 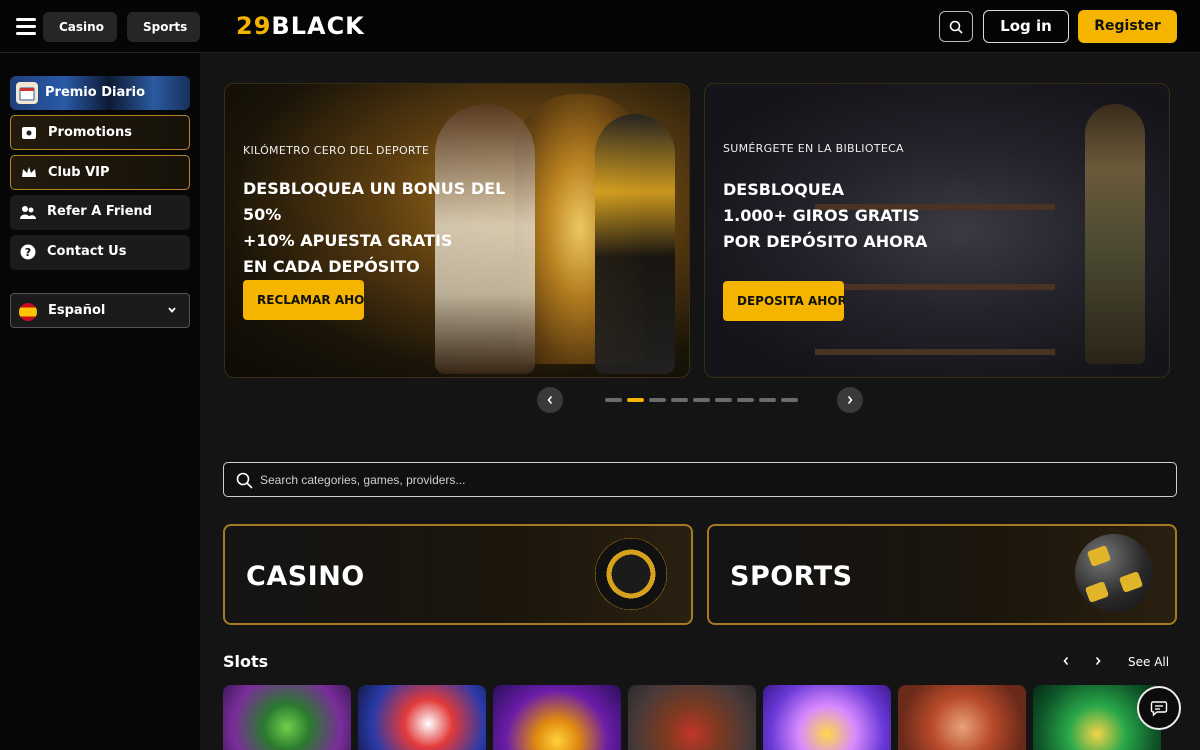 What do you see at coordinates (95, 92) in the screenshot?
I see `premio-diario-label: Premio Diario` at bounding box center [95, 92].